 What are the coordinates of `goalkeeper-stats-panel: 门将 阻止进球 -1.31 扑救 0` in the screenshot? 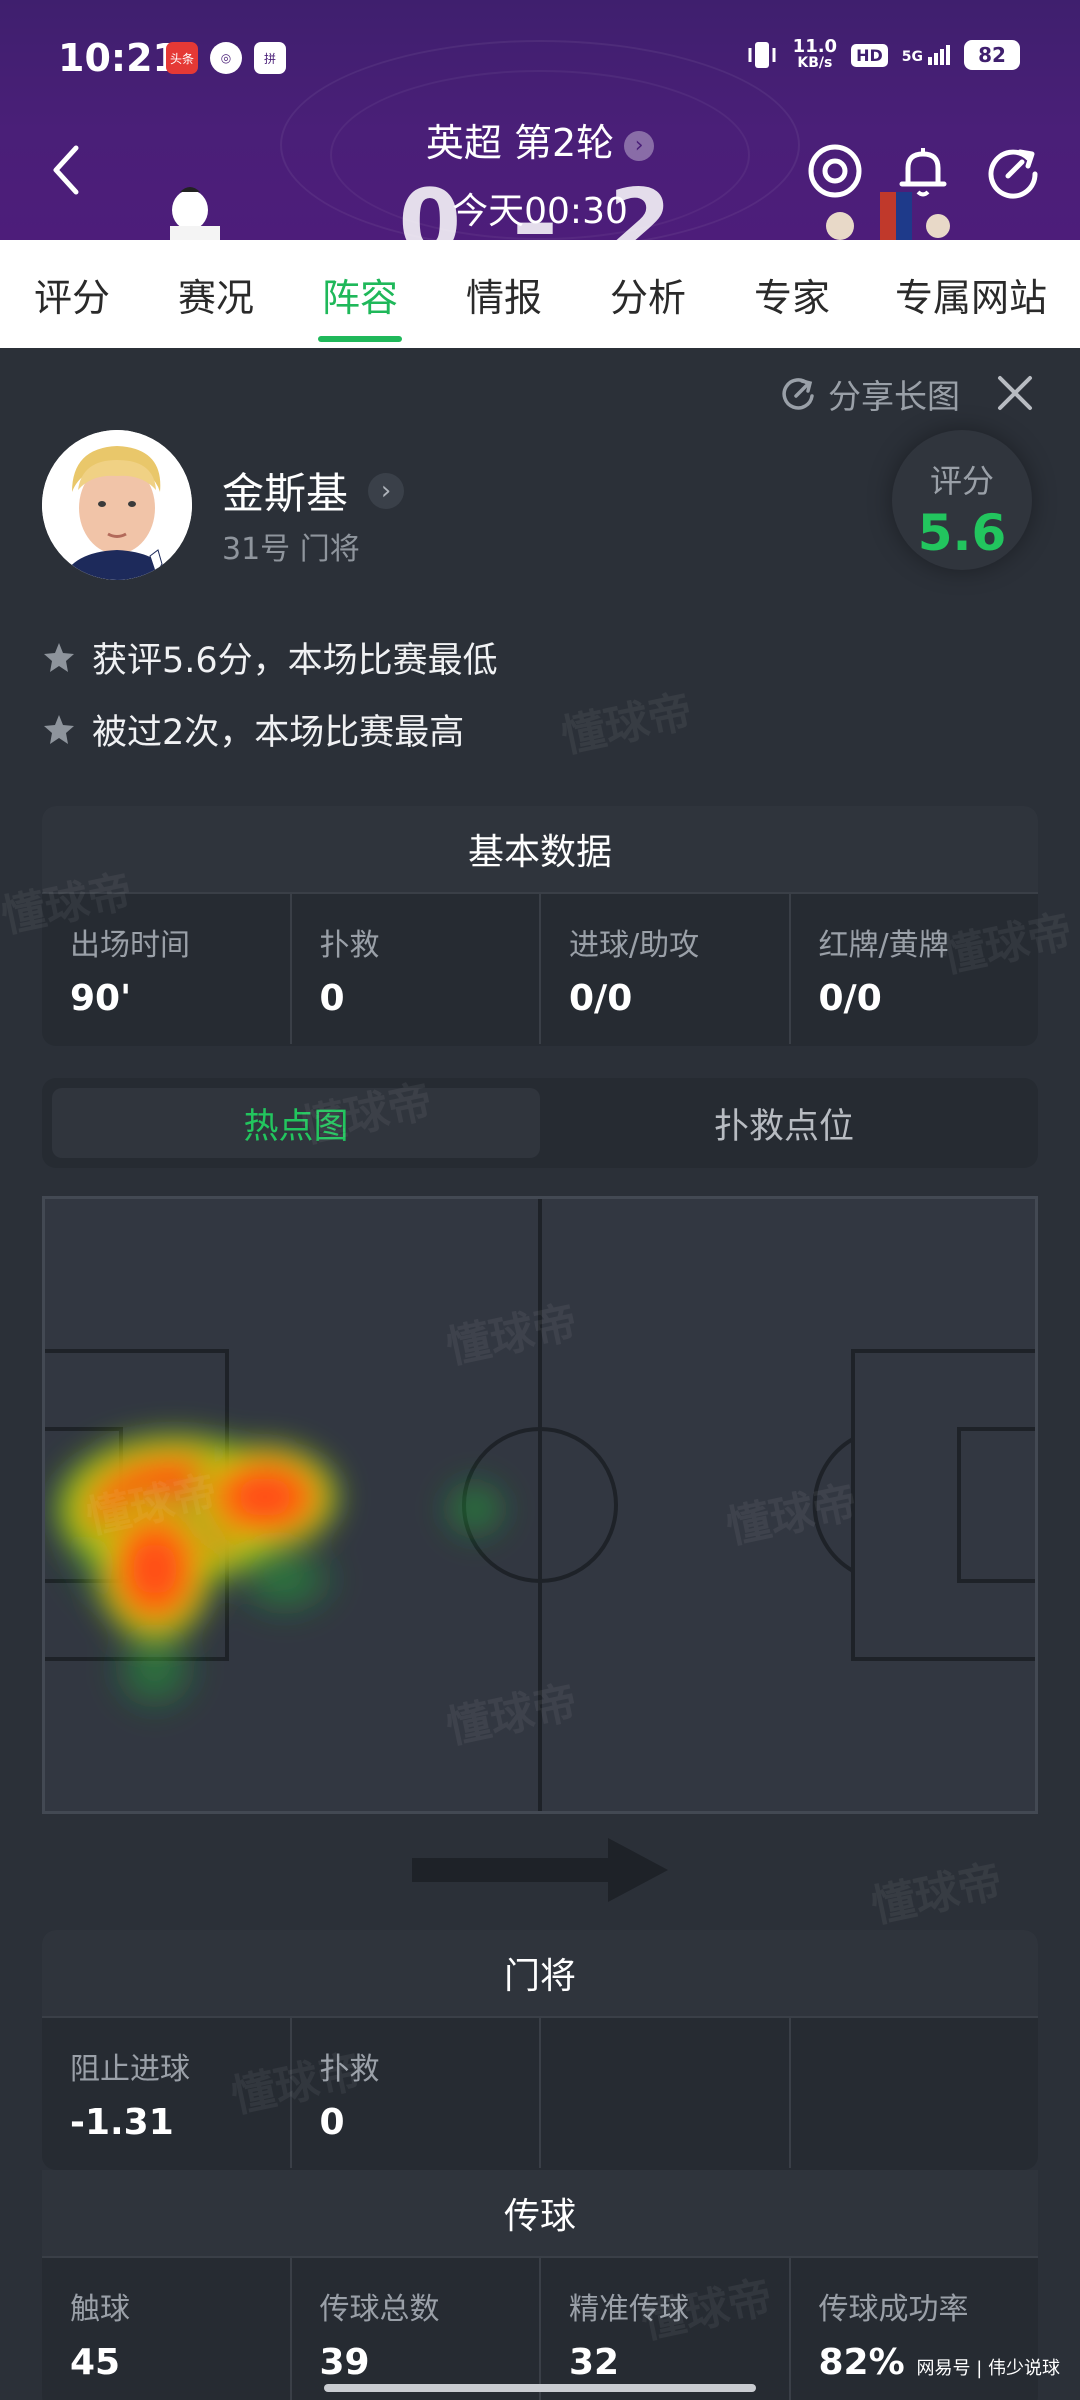 It's located at (540, 2050).